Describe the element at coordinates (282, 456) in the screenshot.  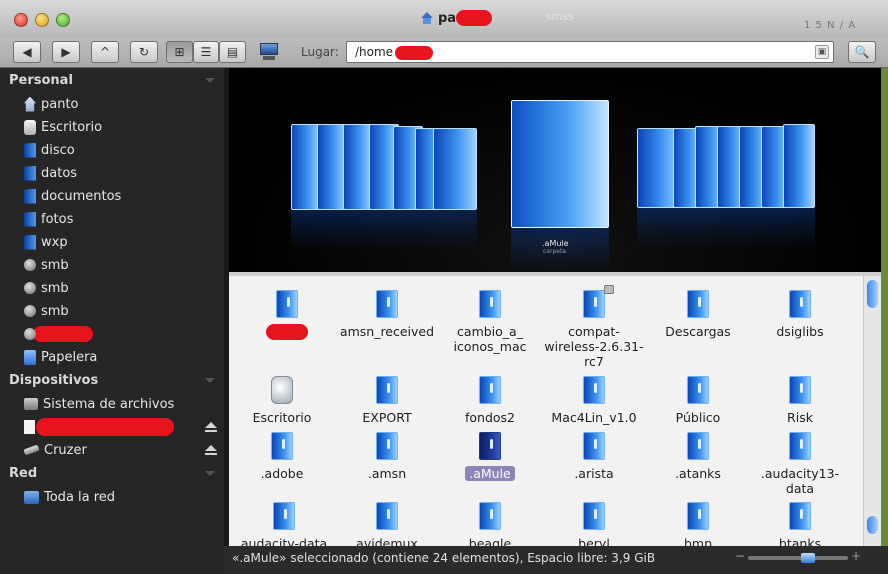
I see `file-item: .adobe` at that location.